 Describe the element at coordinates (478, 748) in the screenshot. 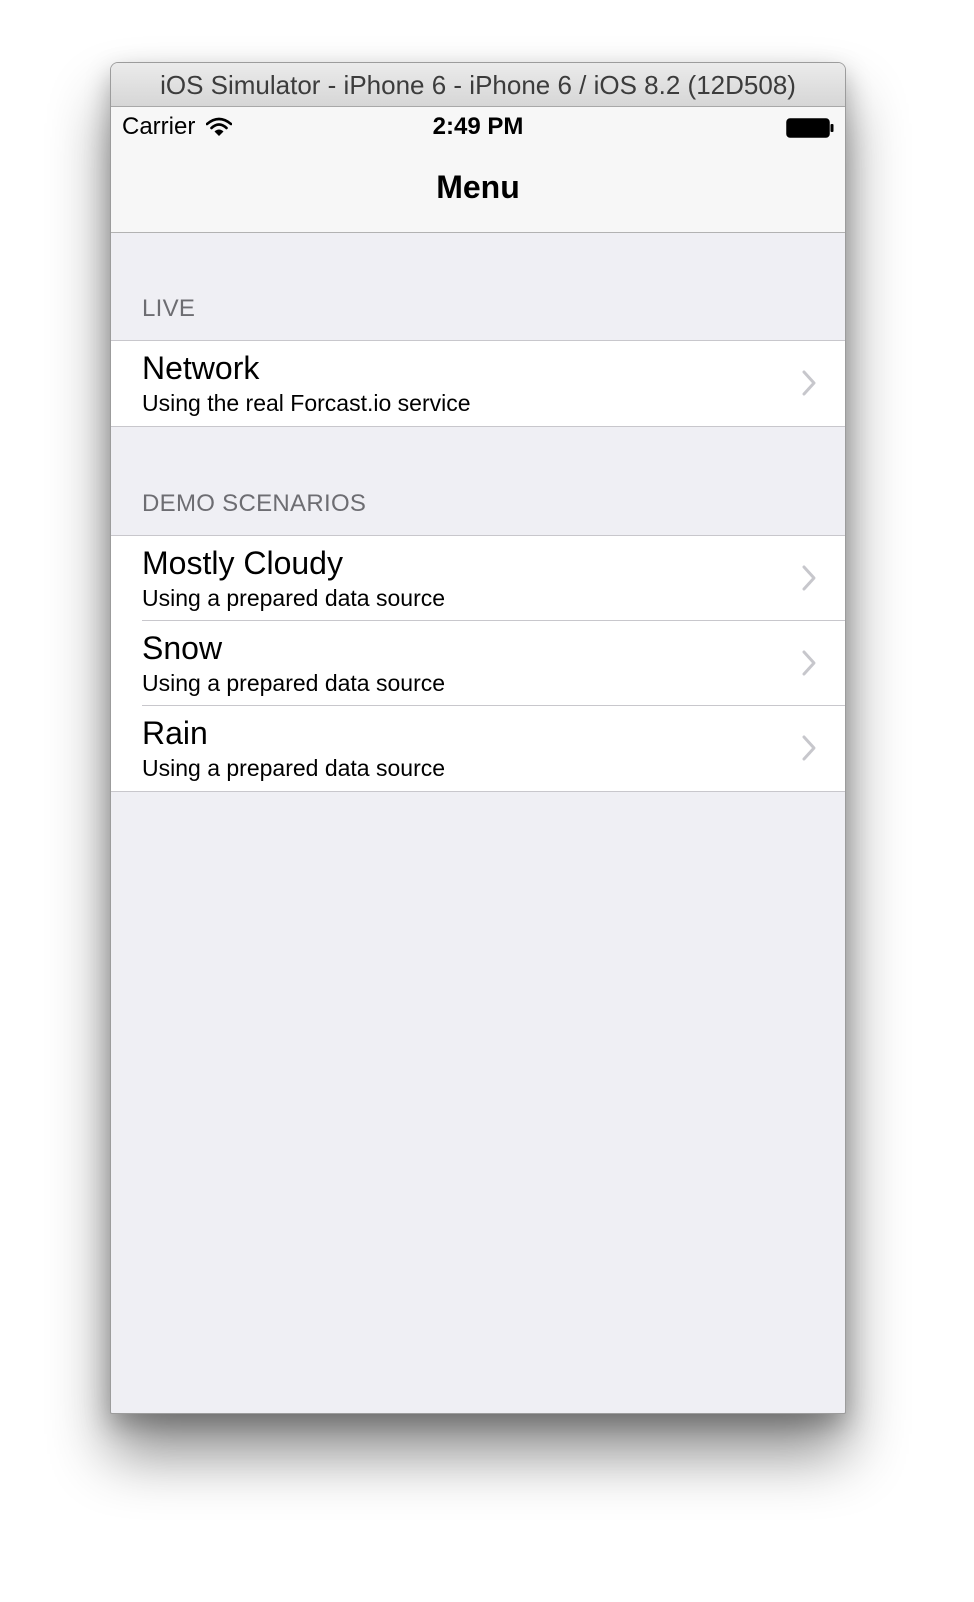

I see `table-row-rain: Rain Using a prepared data source` at that location.